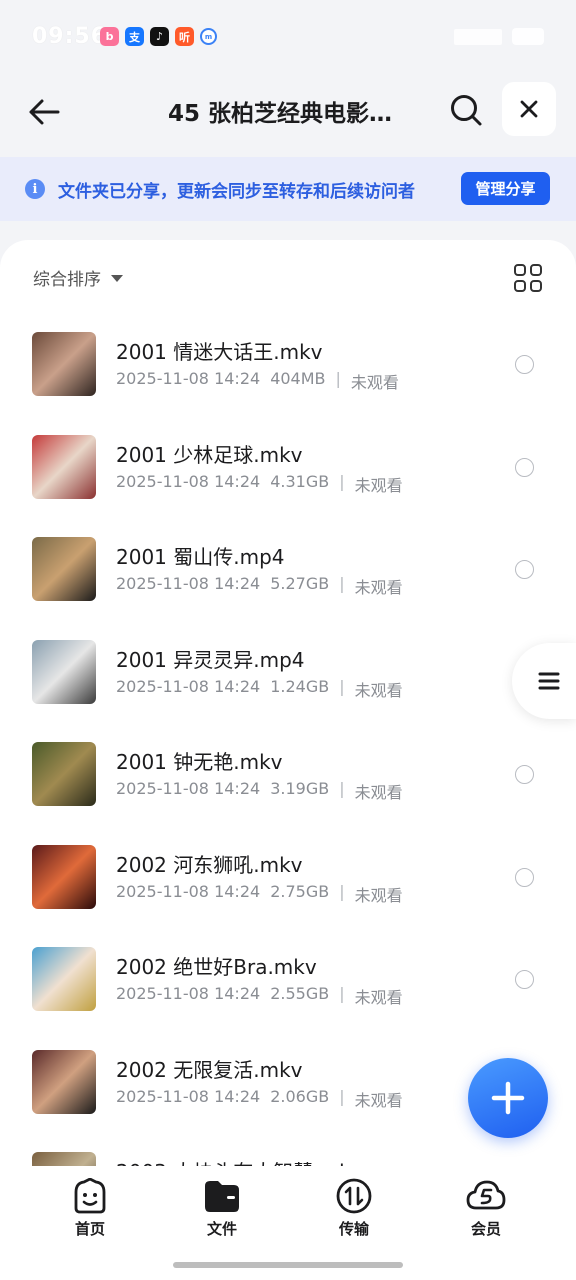 The image size is (576, 1280). I want to click on share-banner: i 文件夹已分享，更新会同步至转存和后续访问者 管理分享, so click(288, 189).